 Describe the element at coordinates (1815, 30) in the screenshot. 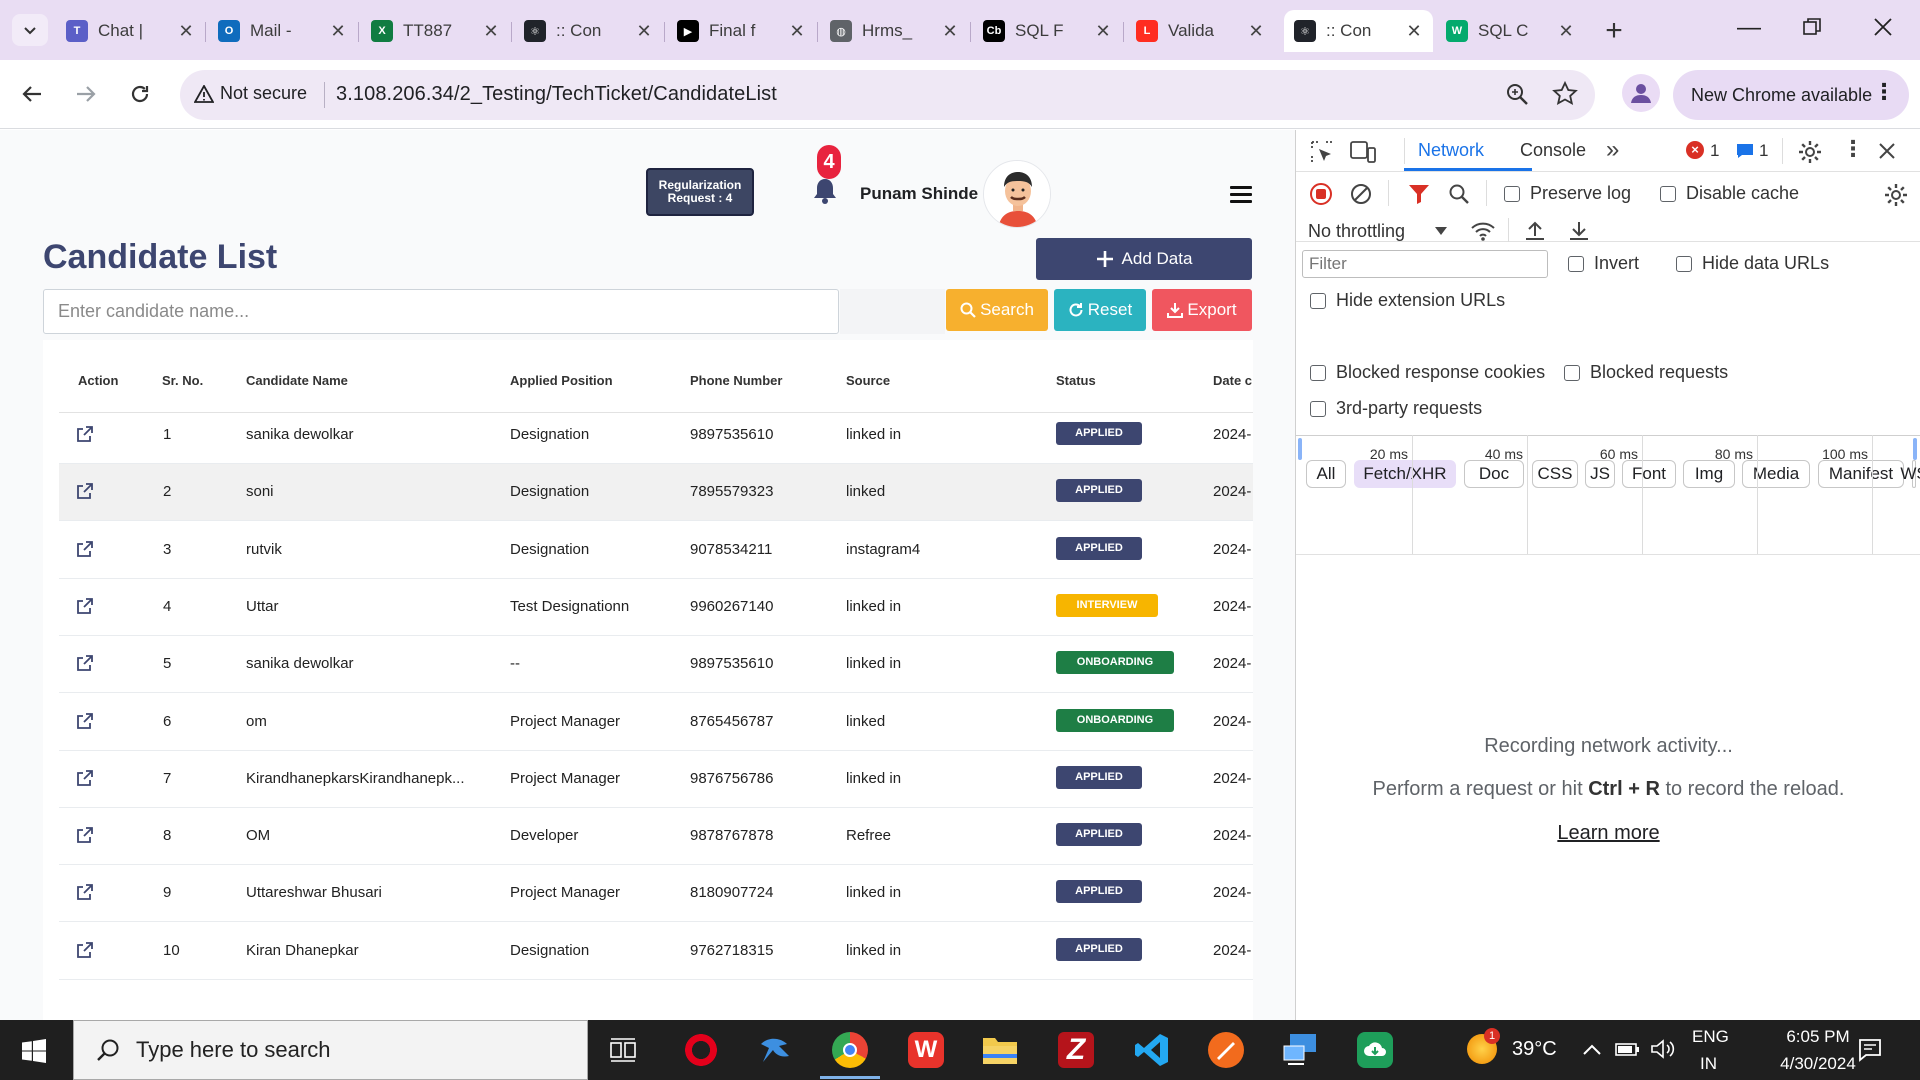

I see `restore-icon` at that location.